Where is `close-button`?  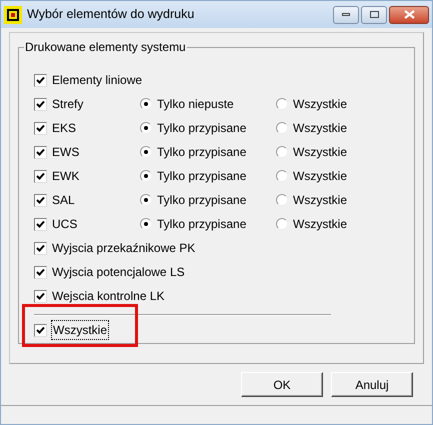
close-button is located at coordinates (409, 15).